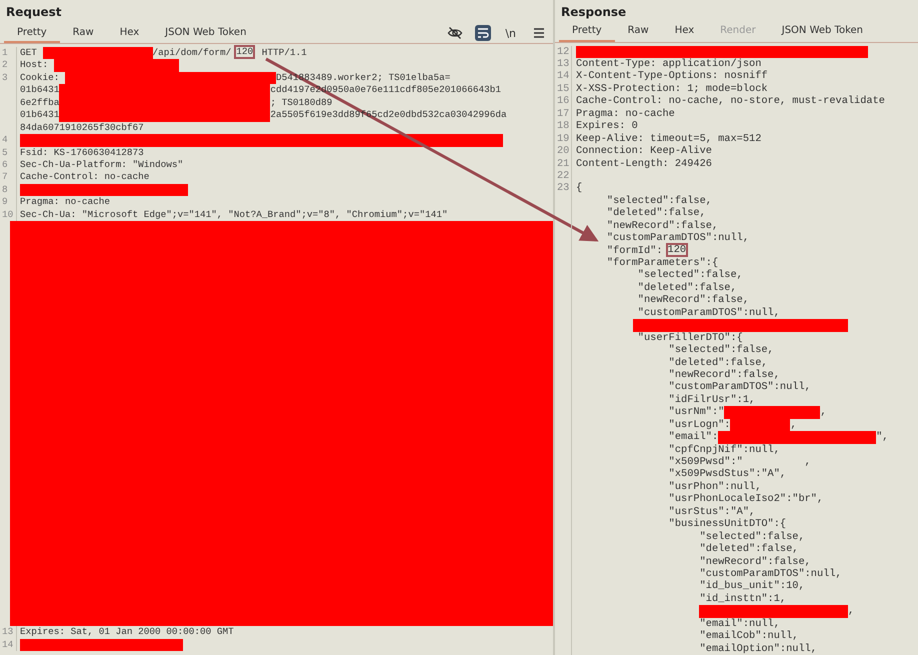 The height and width of the screenshot is (655, 918). I want to click on code-text: HTTP/1.1, so click(283, 53).